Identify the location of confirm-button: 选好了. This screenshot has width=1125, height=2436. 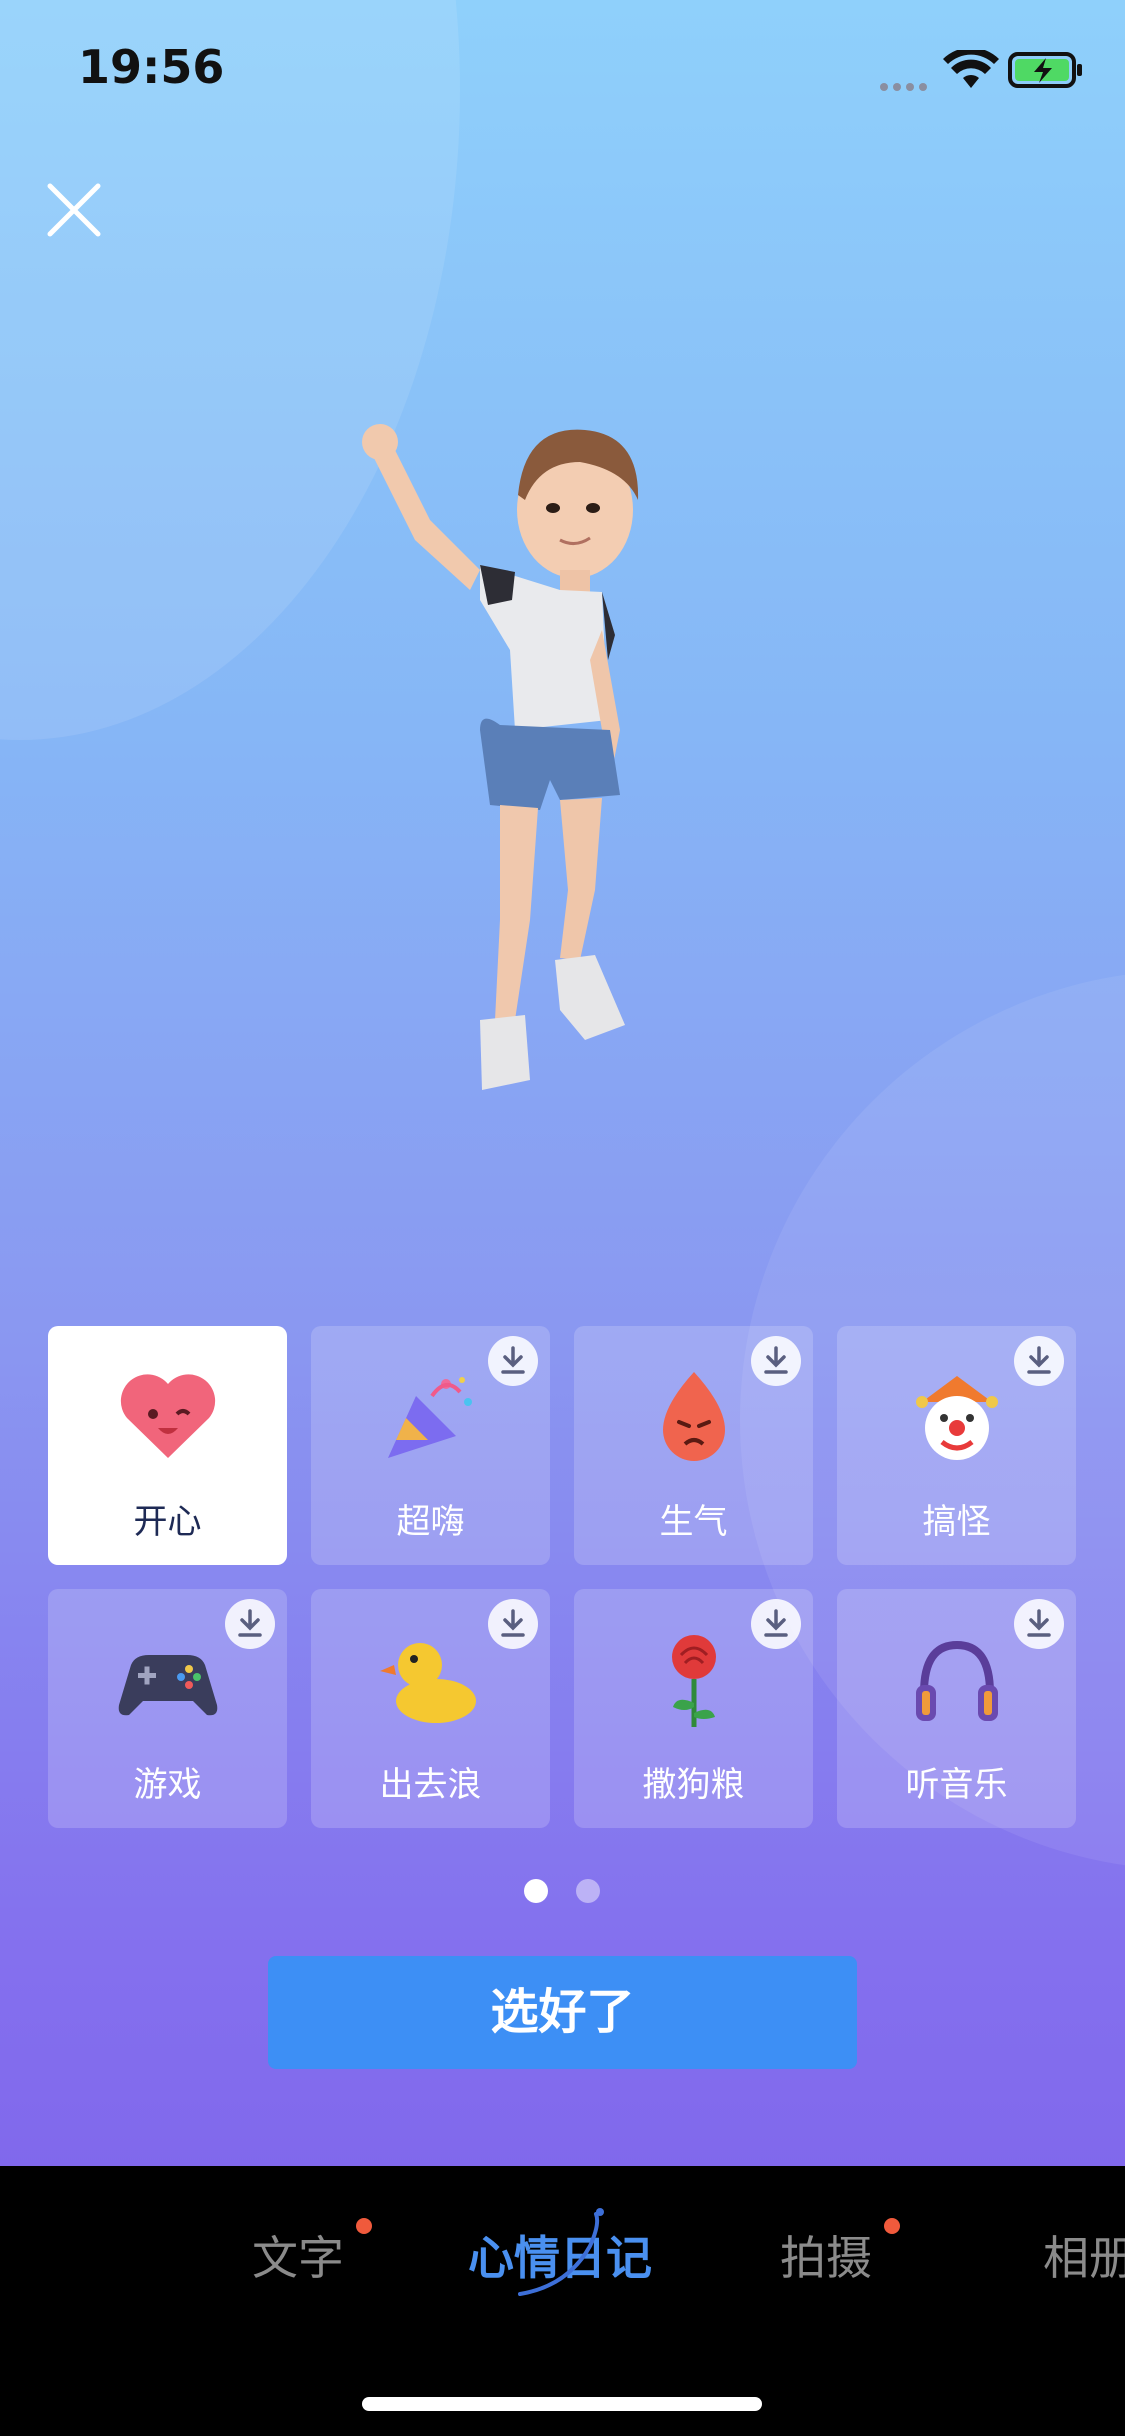
(562, 2012).